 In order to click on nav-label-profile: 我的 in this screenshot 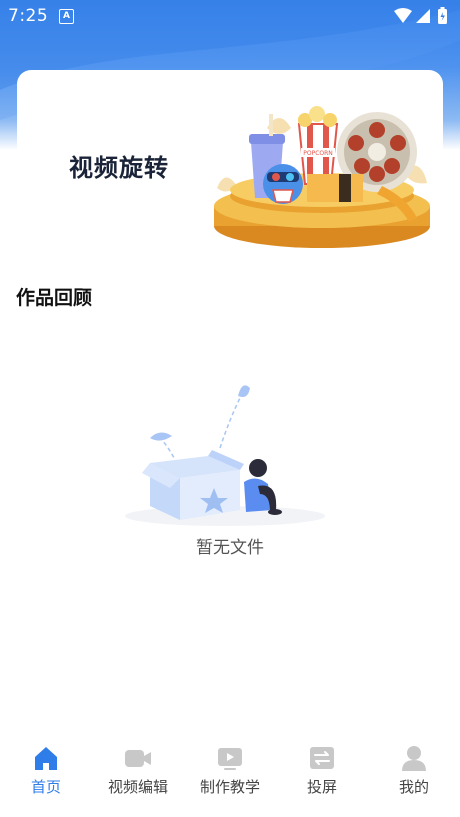, I will do `click(413, 787)`.